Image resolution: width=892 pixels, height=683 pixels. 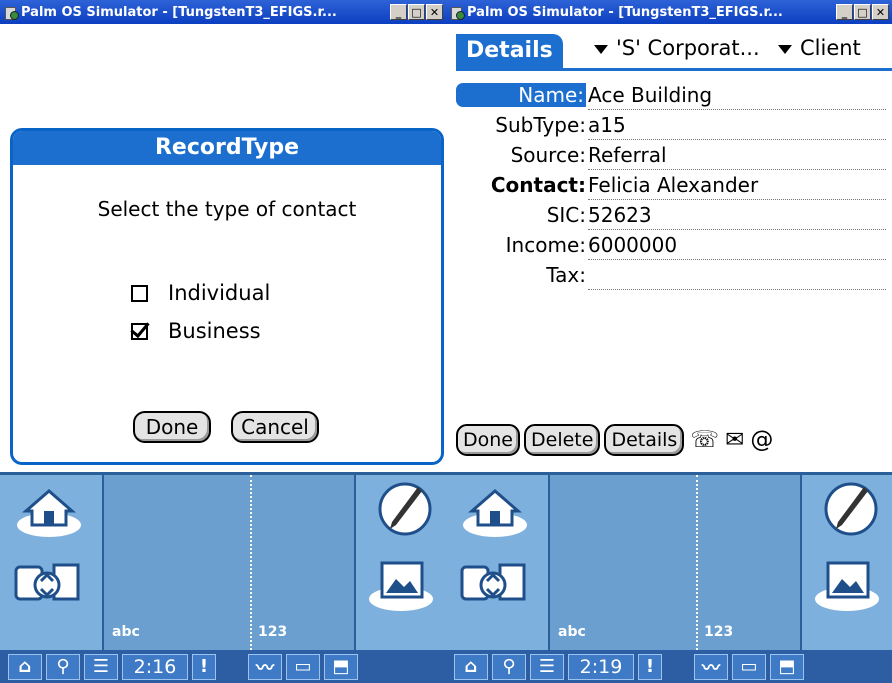 I want to click on field-value-subtype: a15, so click(x=737, y=126).